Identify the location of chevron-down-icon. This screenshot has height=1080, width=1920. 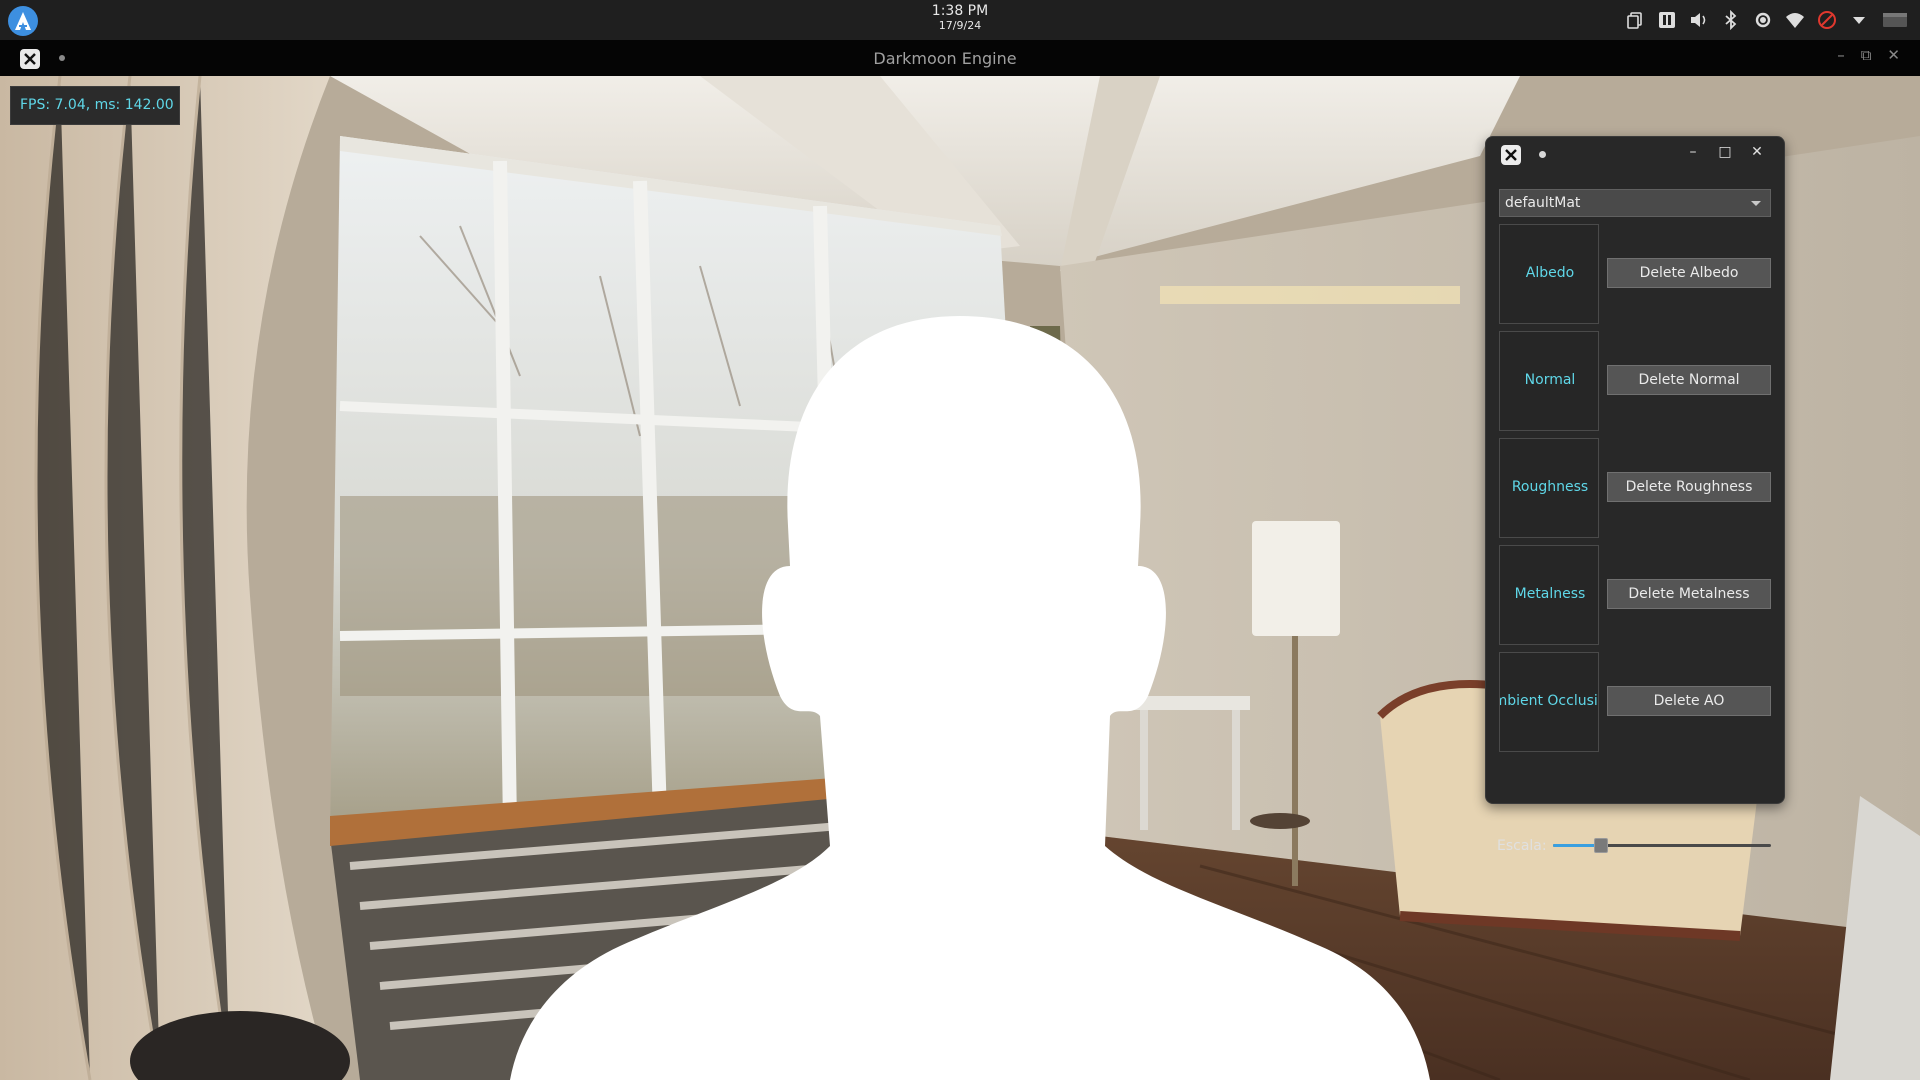
(1756, 203).